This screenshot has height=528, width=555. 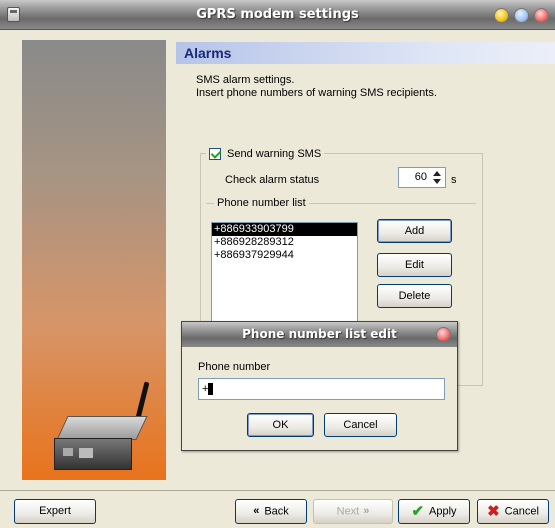 I want to click on check-alarm-status-spinner: 60, so click(x=422, y=177).